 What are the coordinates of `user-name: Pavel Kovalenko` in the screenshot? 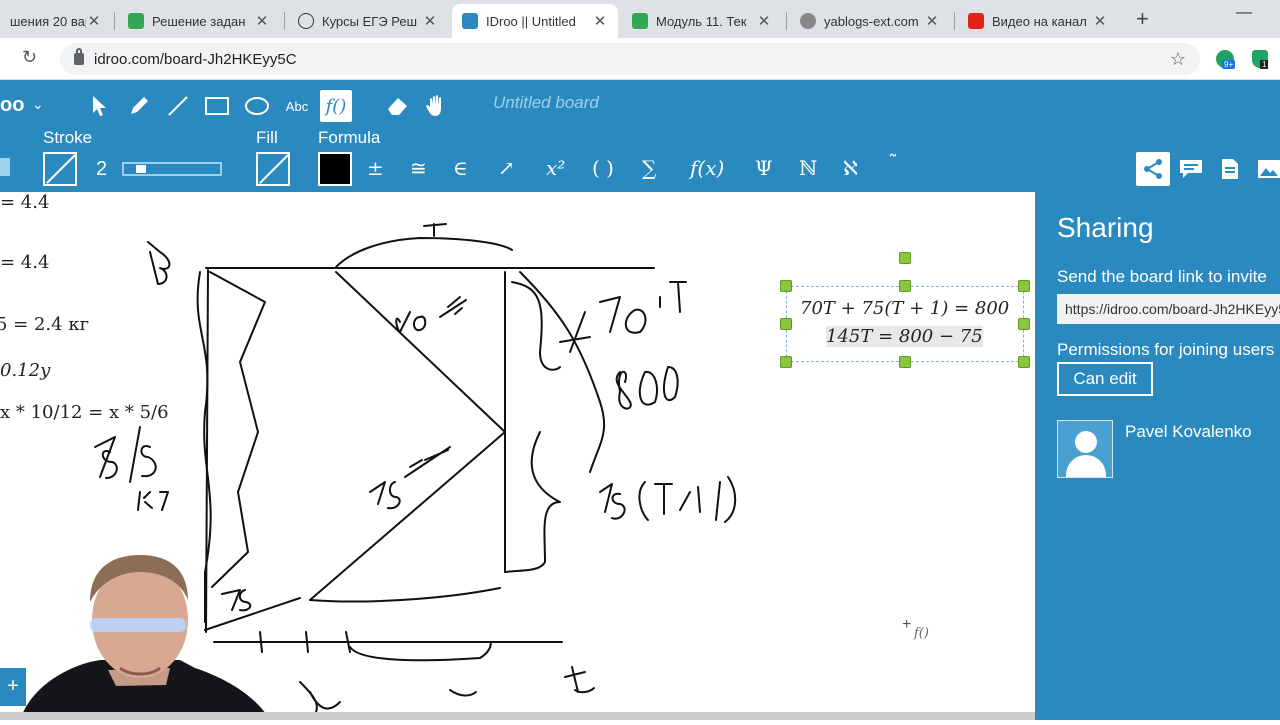 It's located at (1188, 431).